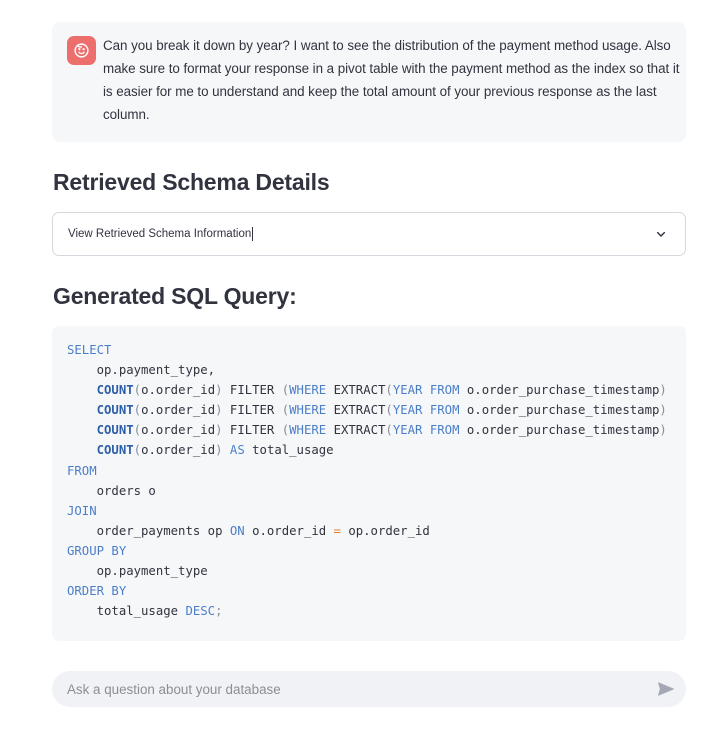 Image resolution: width=728 pixels, height=729 pixels. Describe the element at coordinates (367, 350) in the screenshot. I see `code-line: SELECT` at that location.